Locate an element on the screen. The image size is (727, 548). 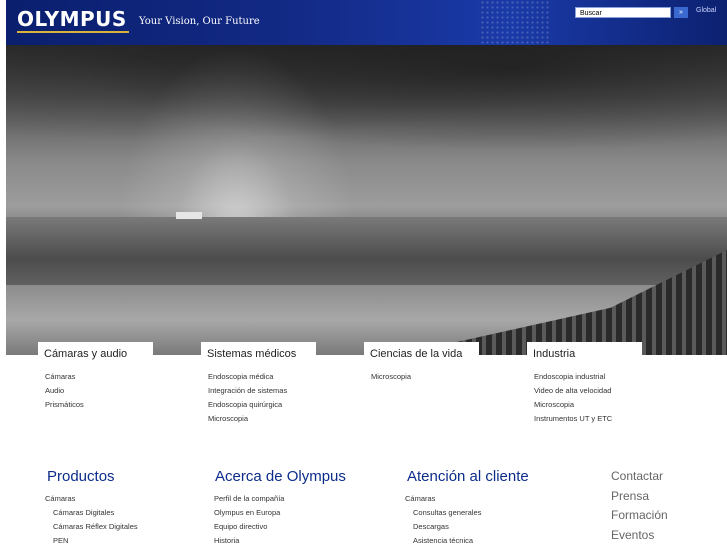
hero-ship is located at coordinates (189, 215).